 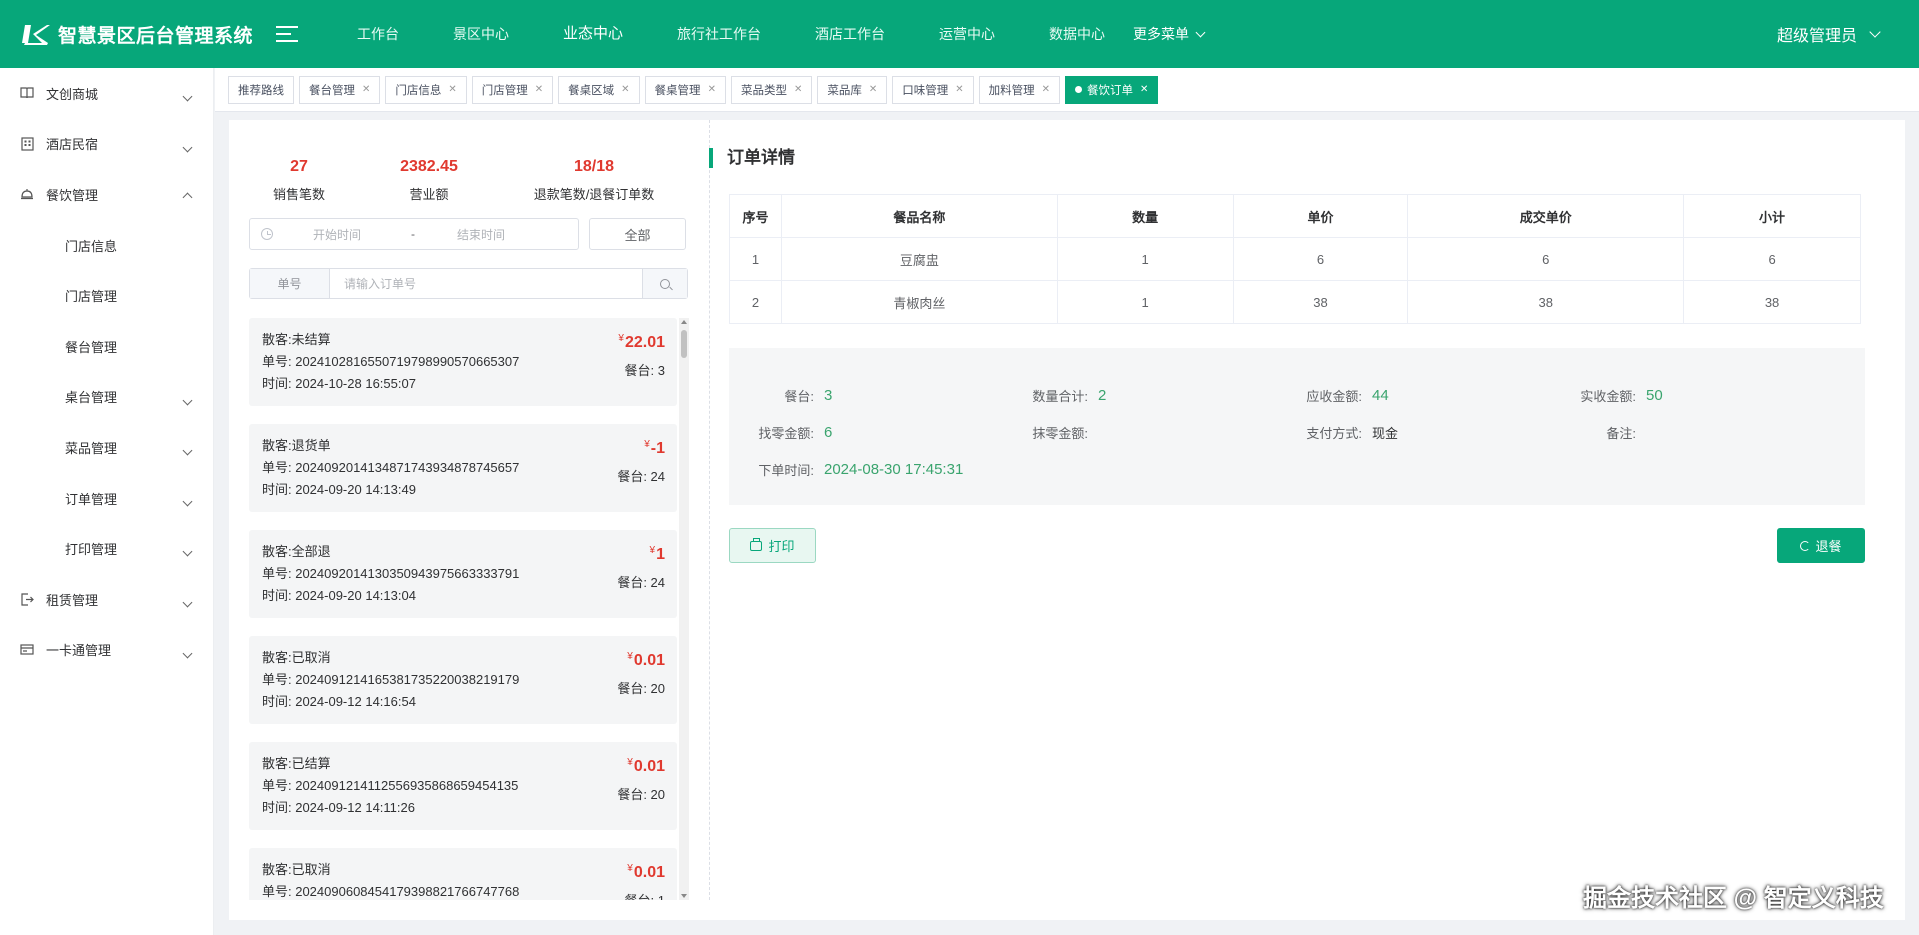 I want to click on tab-dish-type: 菜品类型 ✕, so click(x=771, y=89).